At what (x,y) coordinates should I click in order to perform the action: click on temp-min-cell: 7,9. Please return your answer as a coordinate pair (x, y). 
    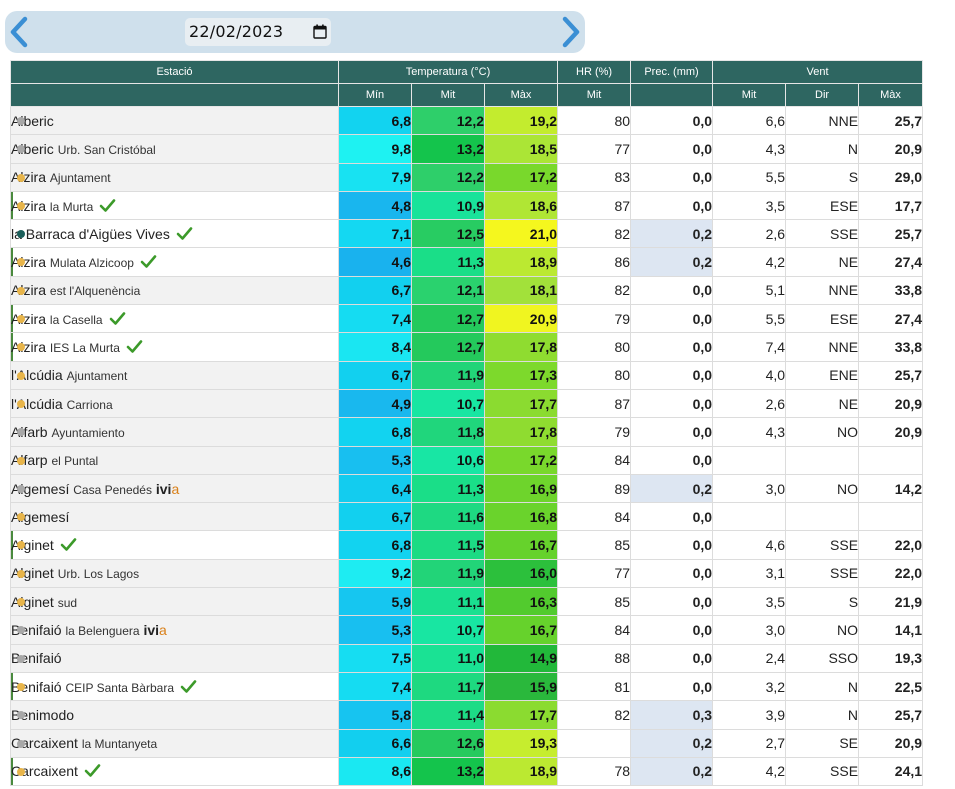
    Looking at the image, I should click on (375, 177).